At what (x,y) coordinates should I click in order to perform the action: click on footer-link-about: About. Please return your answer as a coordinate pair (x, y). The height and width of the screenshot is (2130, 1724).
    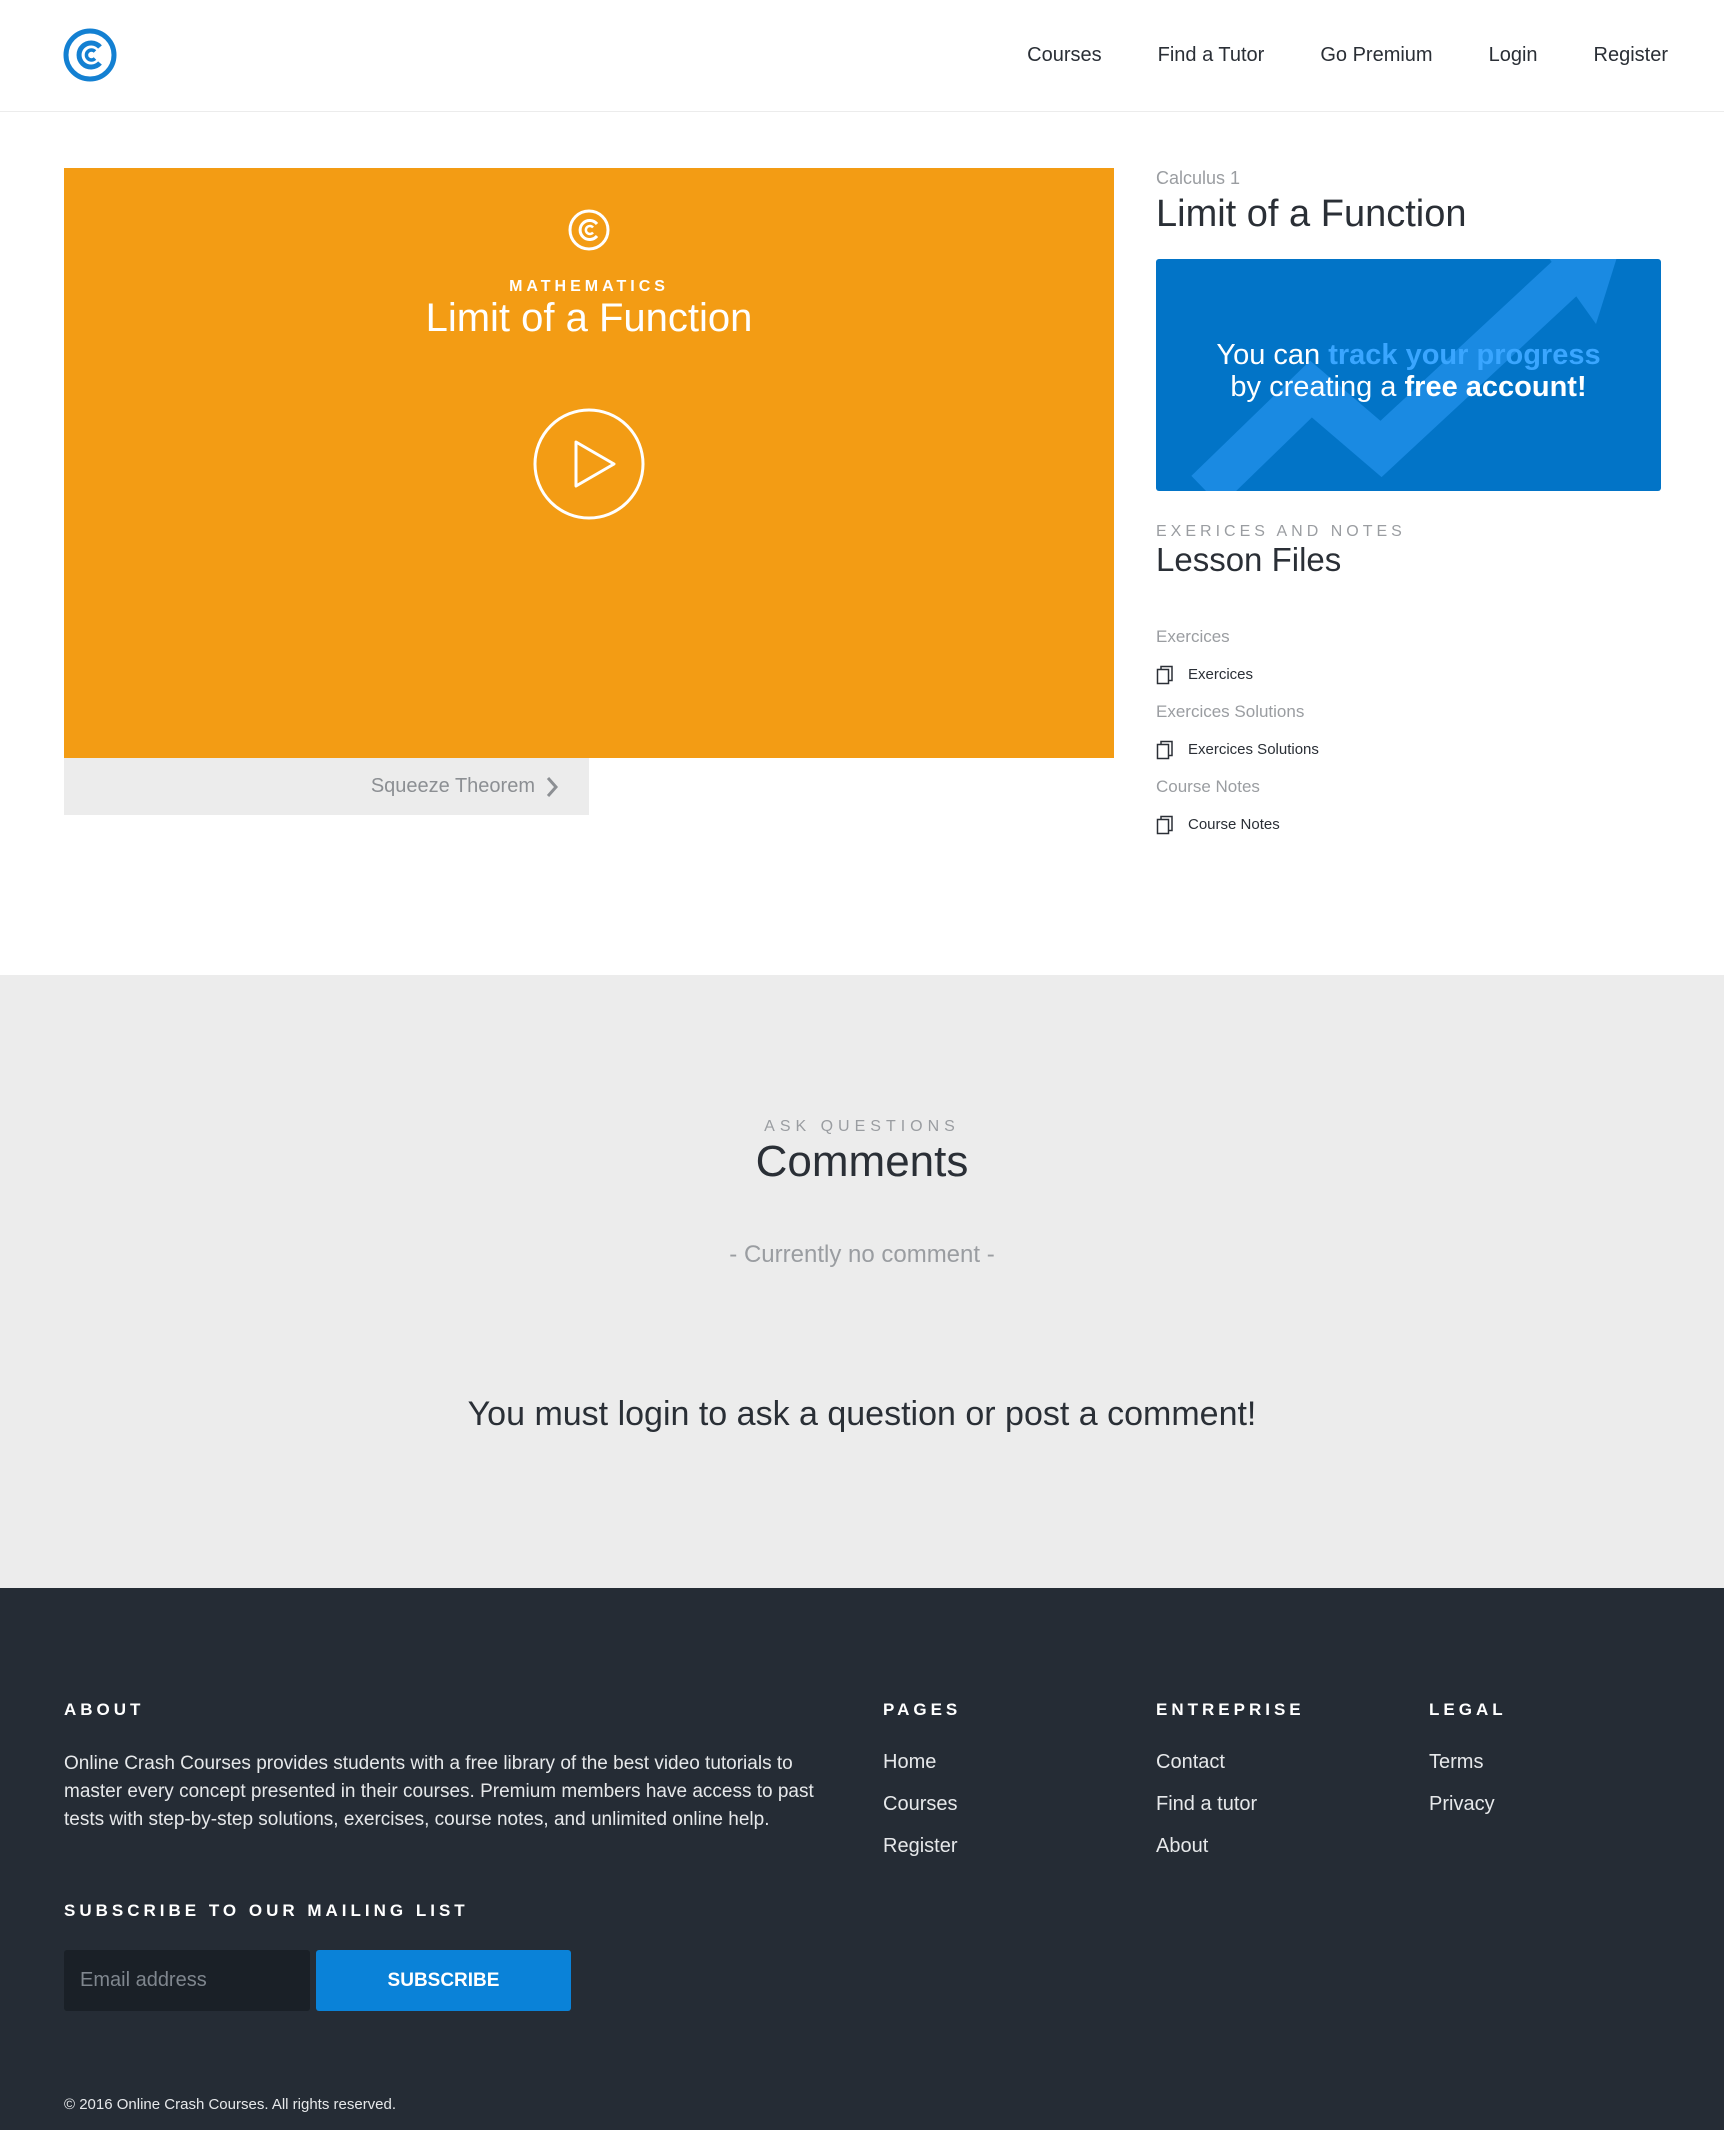
    Looking at the image, I should click on (1206, 1853).